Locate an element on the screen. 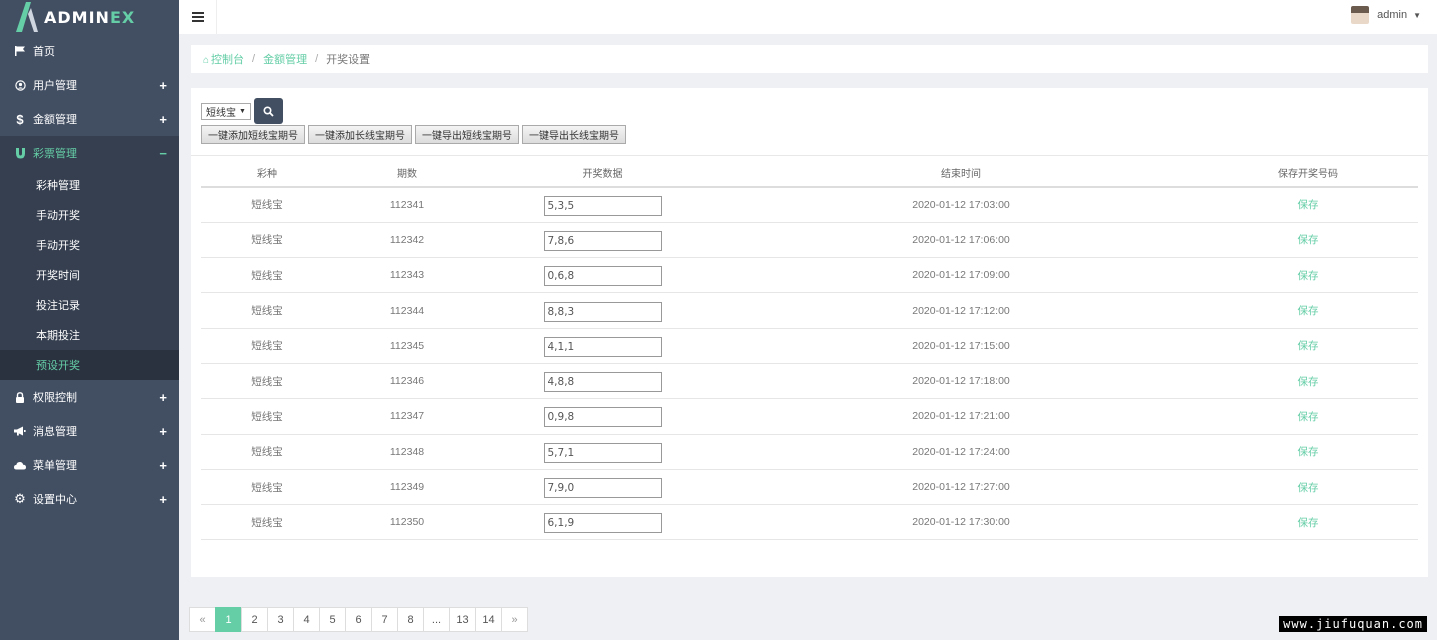 The width and height of the screenshot is (1437, 640). user-name: admin is located at coordinates (1392, 15).